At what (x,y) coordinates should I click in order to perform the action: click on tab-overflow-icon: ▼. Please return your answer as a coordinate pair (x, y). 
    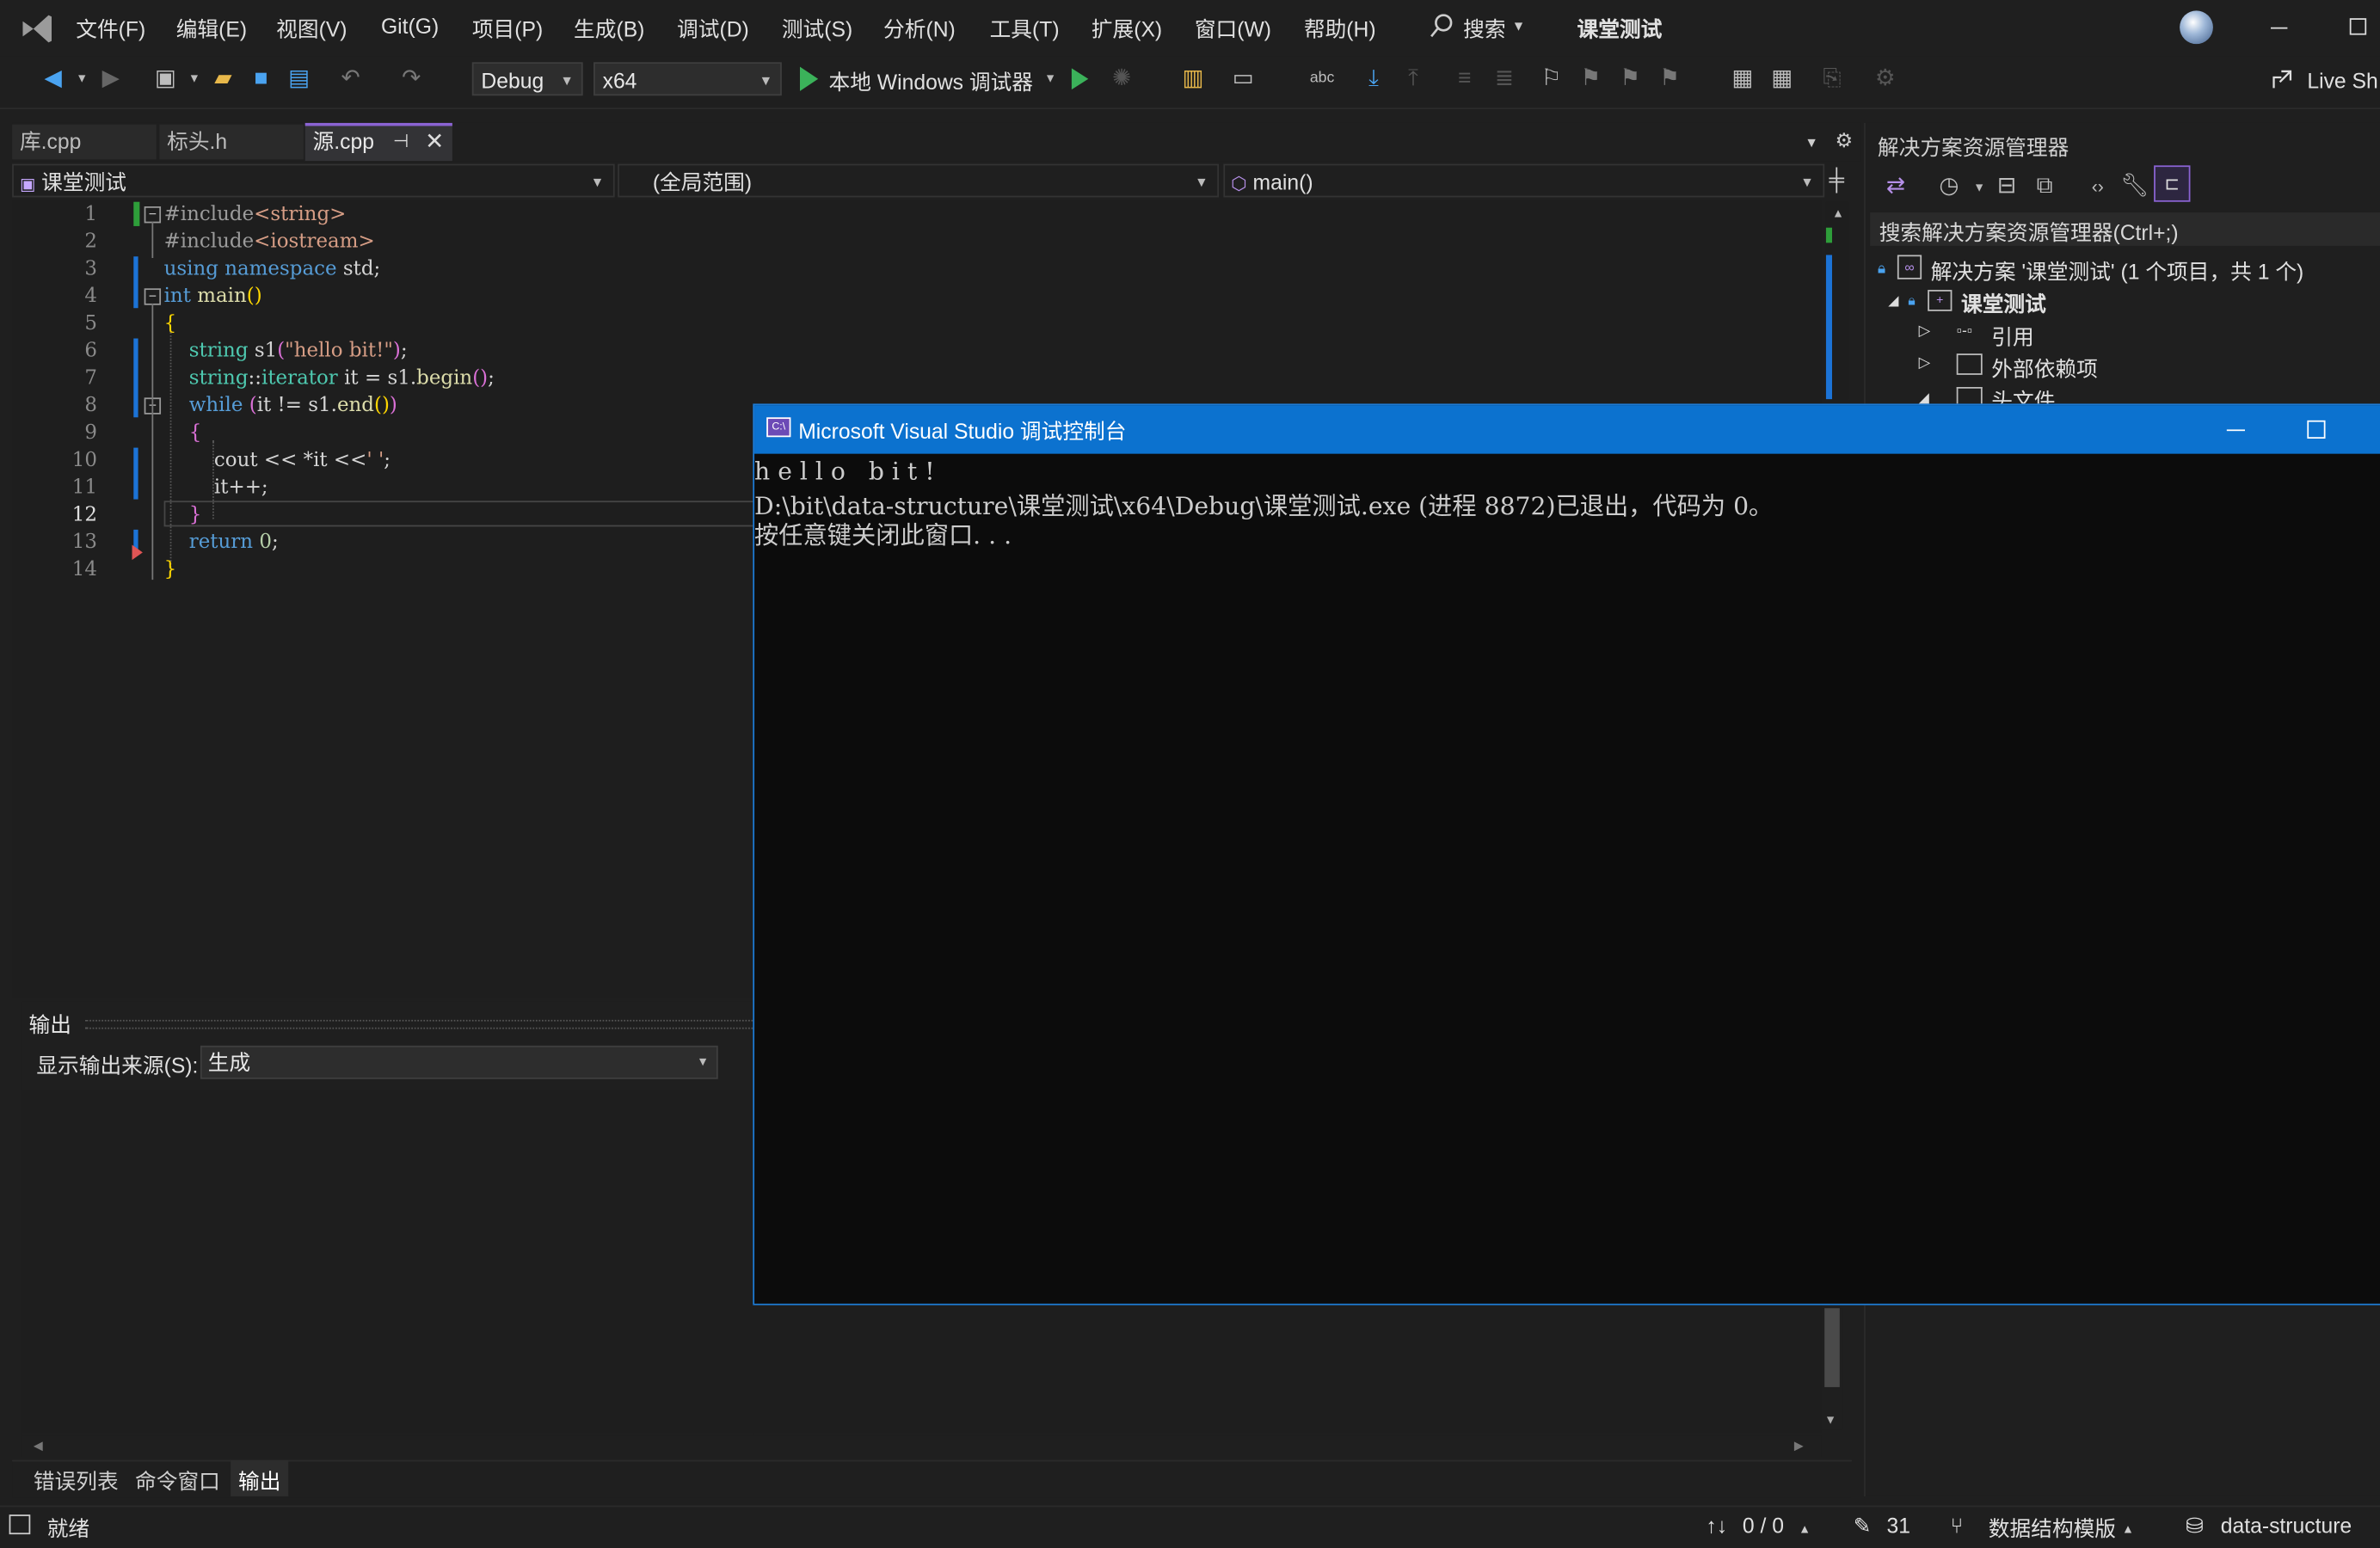
    Looking at the image, I should click on (1811, 142).